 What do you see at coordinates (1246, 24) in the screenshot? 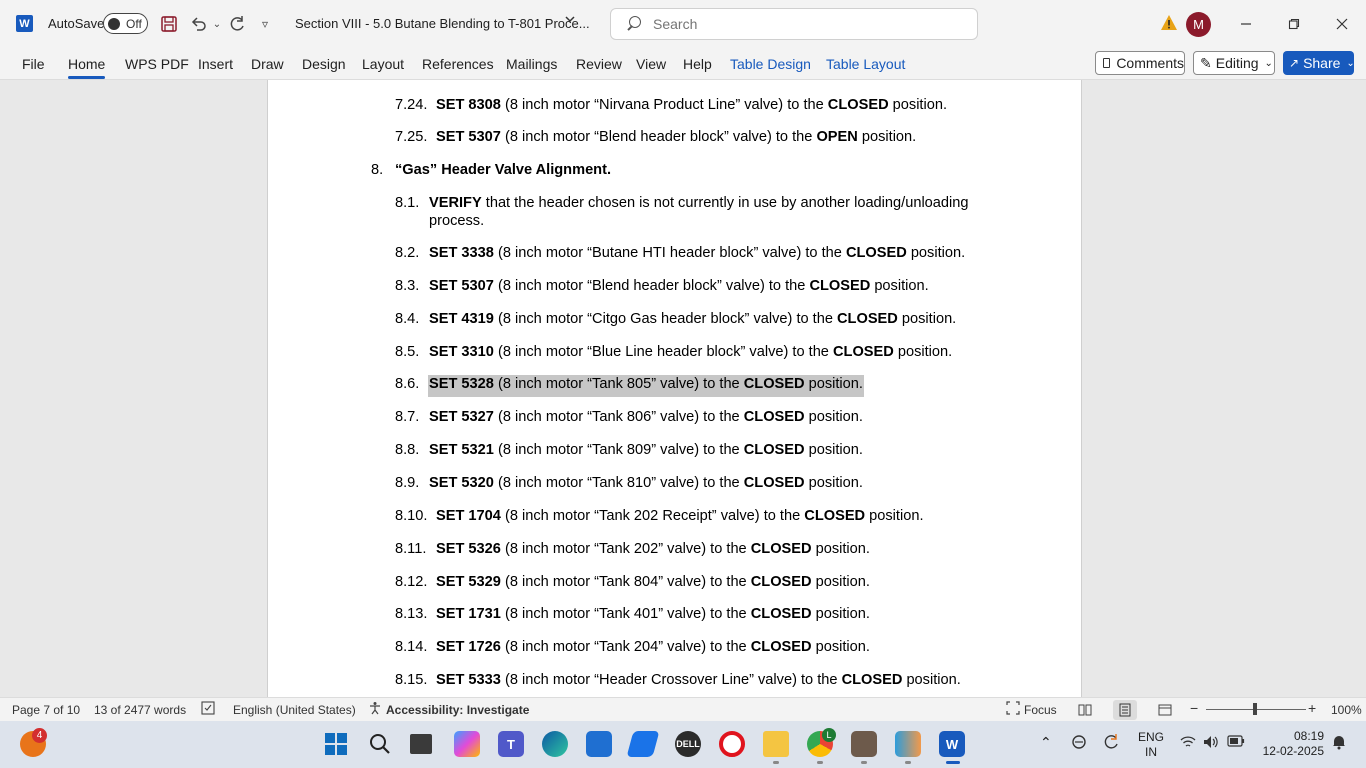
I see `minimize-icon` at bounding box center [1246, 24].